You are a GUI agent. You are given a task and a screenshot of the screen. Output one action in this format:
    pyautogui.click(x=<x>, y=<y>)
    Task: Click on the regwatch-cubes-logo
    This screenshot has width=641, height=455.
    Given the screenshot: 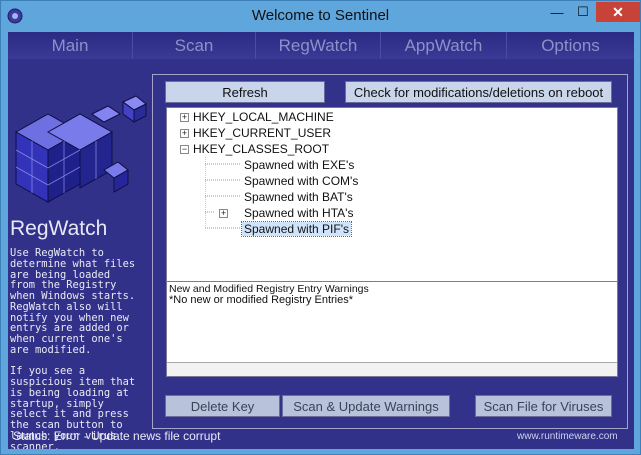 What is the action you would take?
    pyautogui.click(x=80, y=149)
    